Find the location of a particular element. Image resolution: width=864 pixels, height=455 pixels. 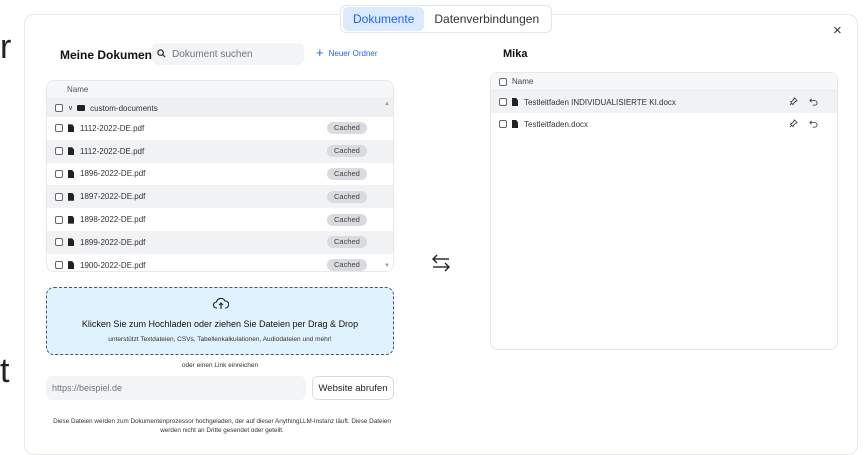

new-folder-button: + Neuer Ordner is located at coordinates (347, 52).